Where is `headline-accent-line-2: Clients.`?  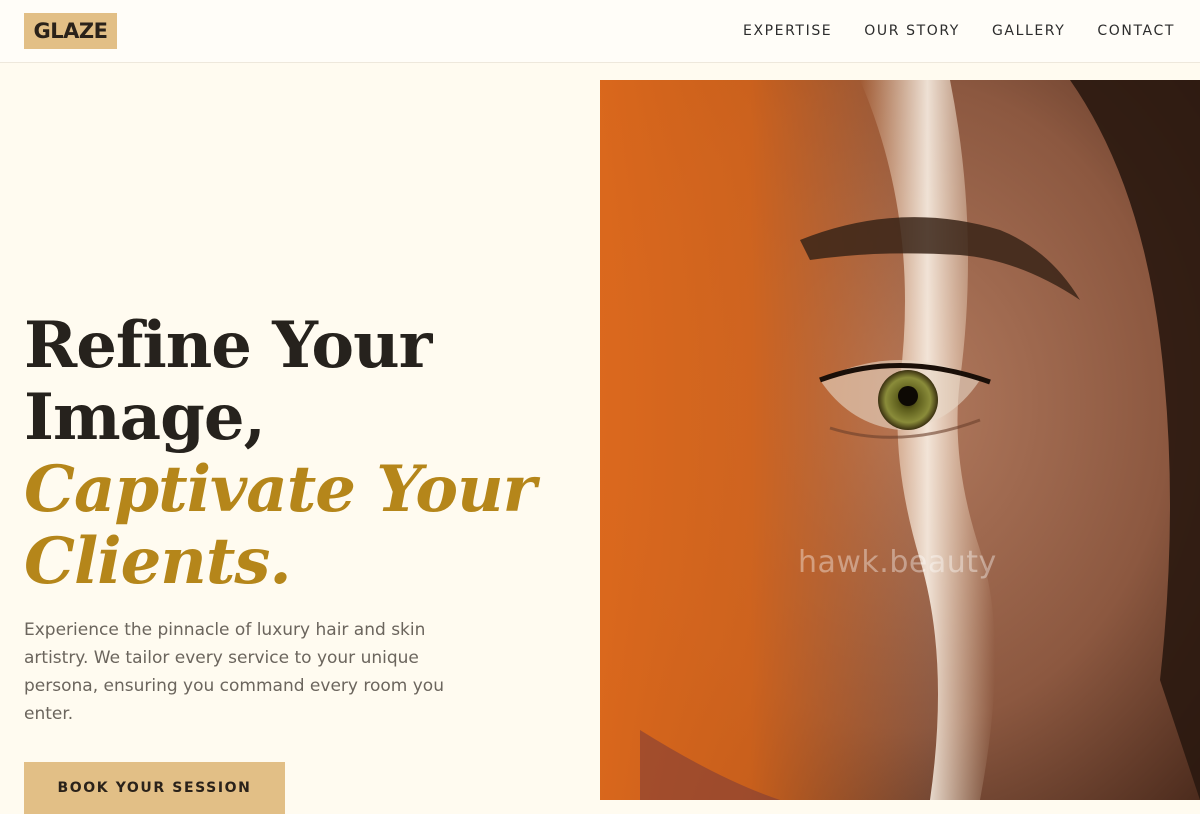 headline-accent-line-2: Clients. is located at coordinates (158, 561).